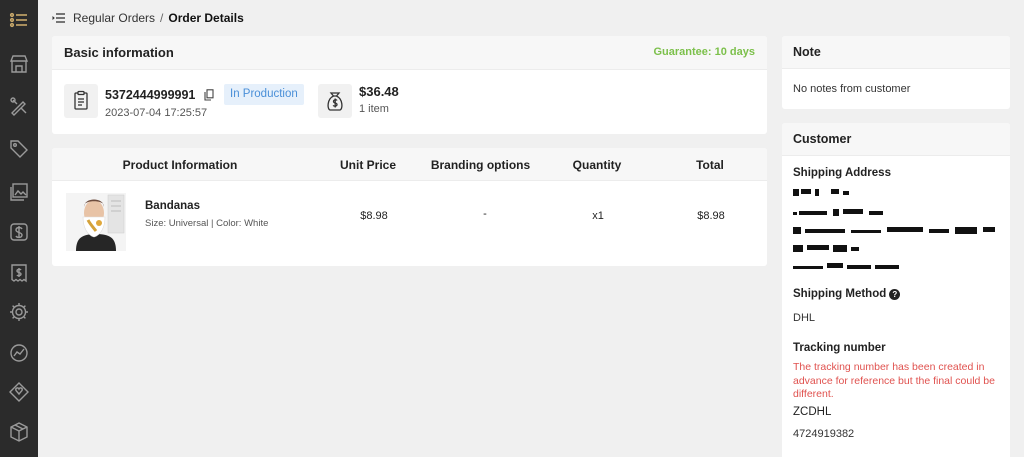  What do you see at coordinates (264, 94) in the screenshot?
I see `status-badge: In Production` at bounding box center [264, 94].